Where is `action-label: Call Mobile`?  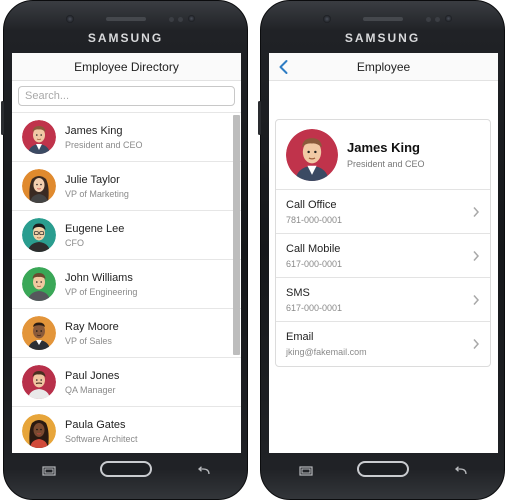
action-label: Call Mobile is located at coordinates (313, 249).